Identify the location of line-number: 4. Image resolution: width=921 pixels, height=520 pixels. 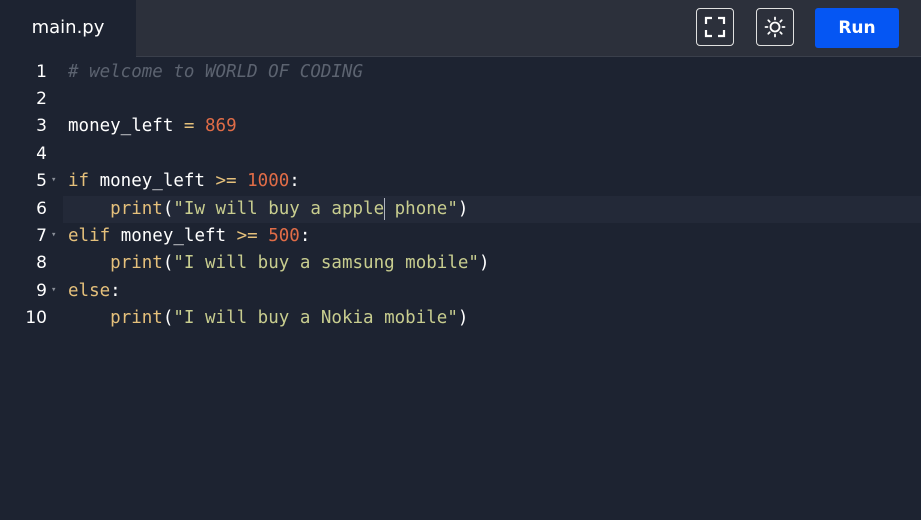
(41, 153).